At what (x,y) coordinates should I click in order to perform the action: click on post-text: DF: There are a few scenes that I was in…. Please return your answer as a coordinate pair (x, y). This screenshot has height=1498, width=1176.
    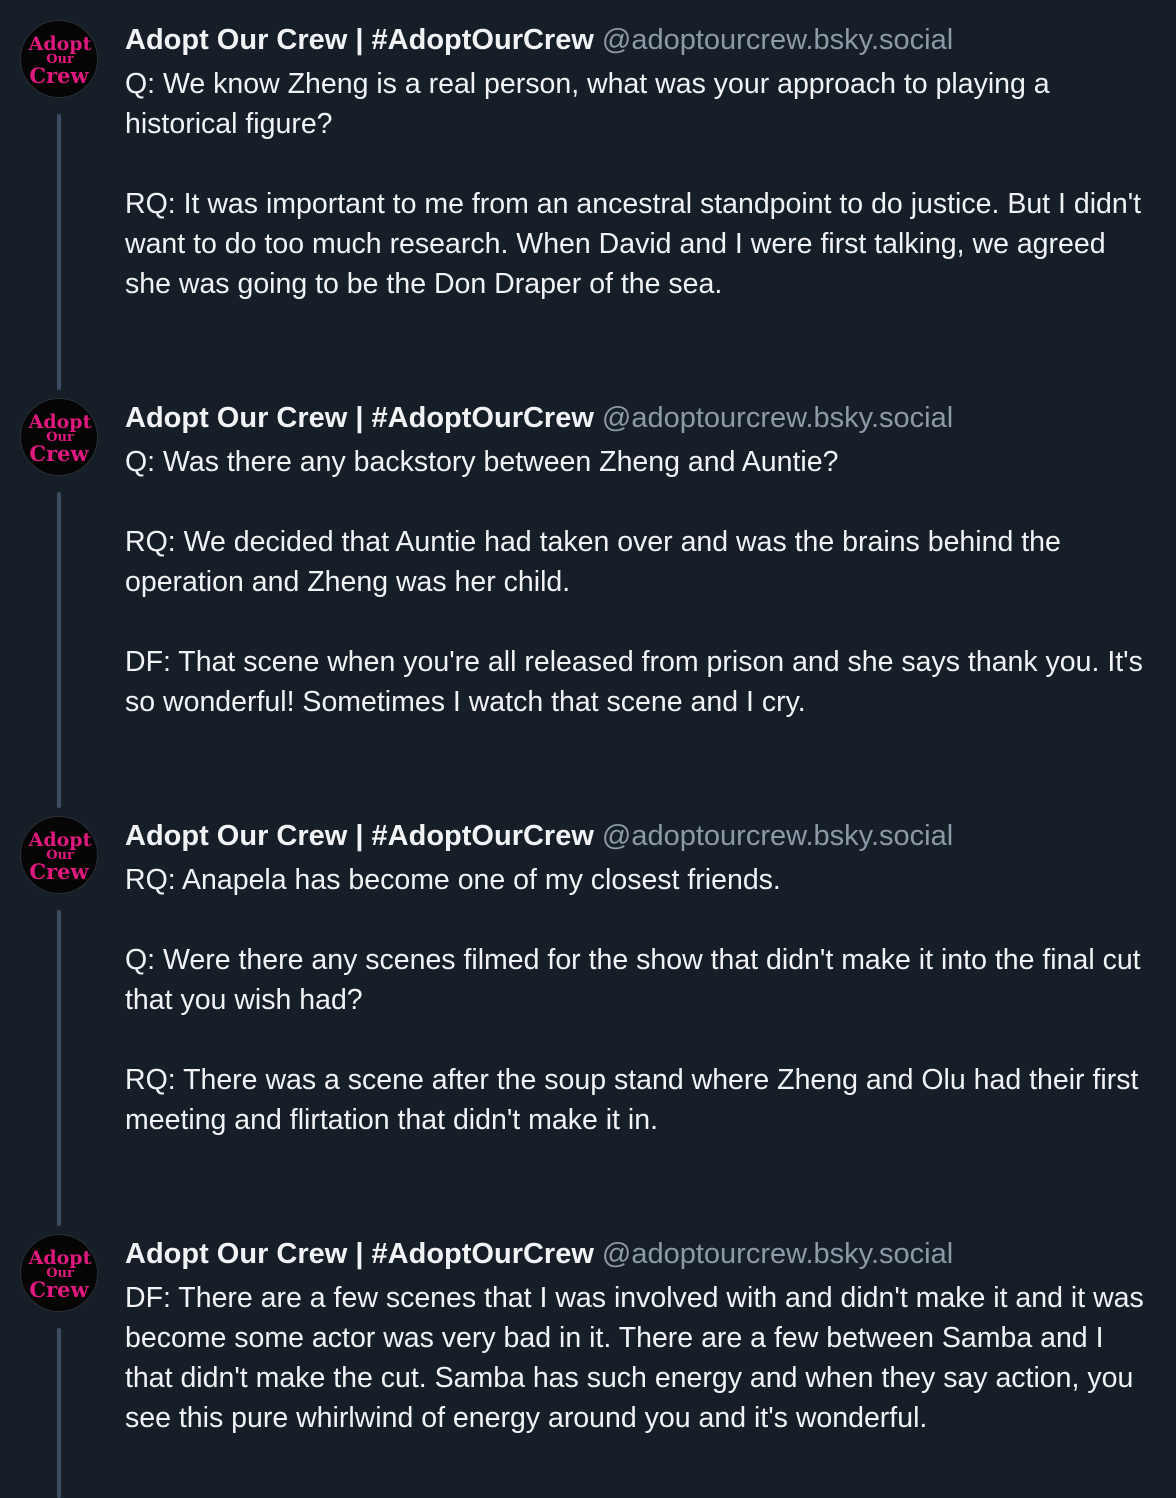
    Looking at the image, I should click on (637, 1358).